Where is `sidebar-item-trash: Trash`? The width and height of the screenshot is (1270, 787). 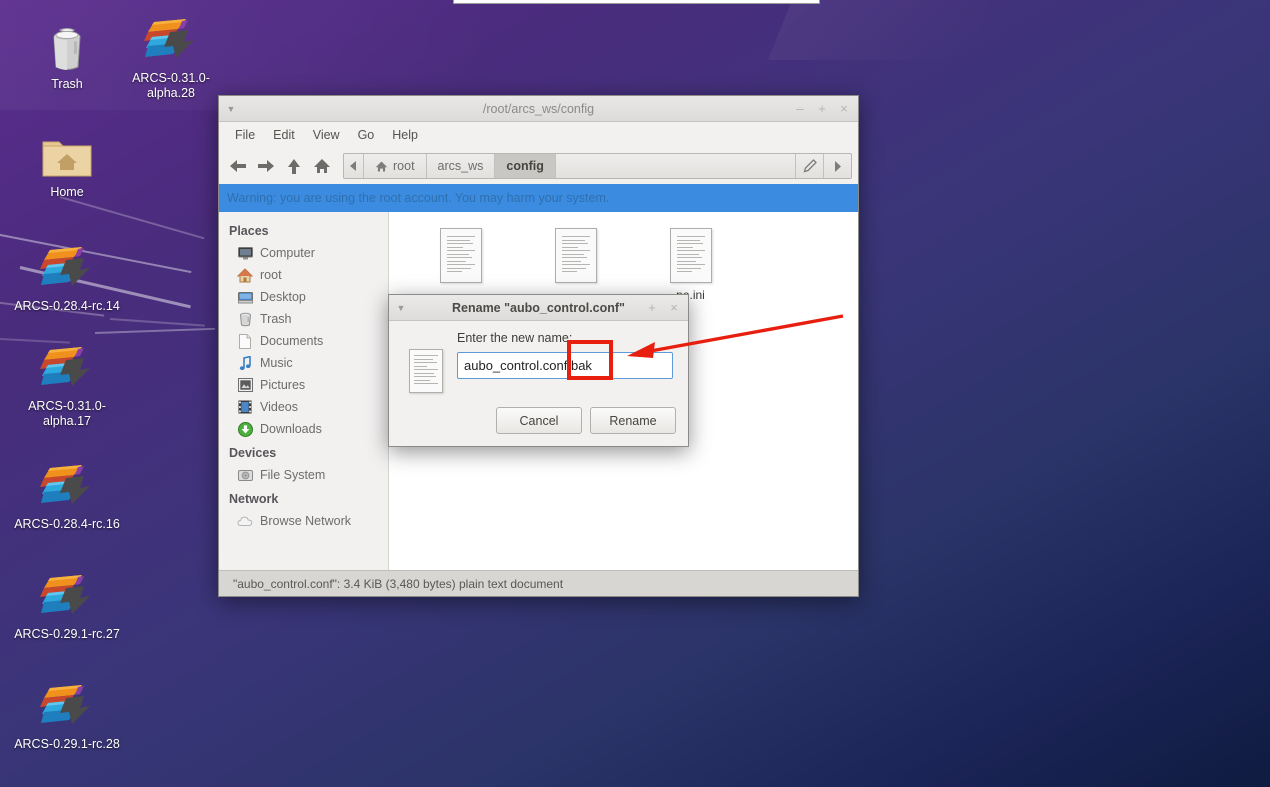 sidebar-item-trash: Trash is located at coordinates (303, 319).